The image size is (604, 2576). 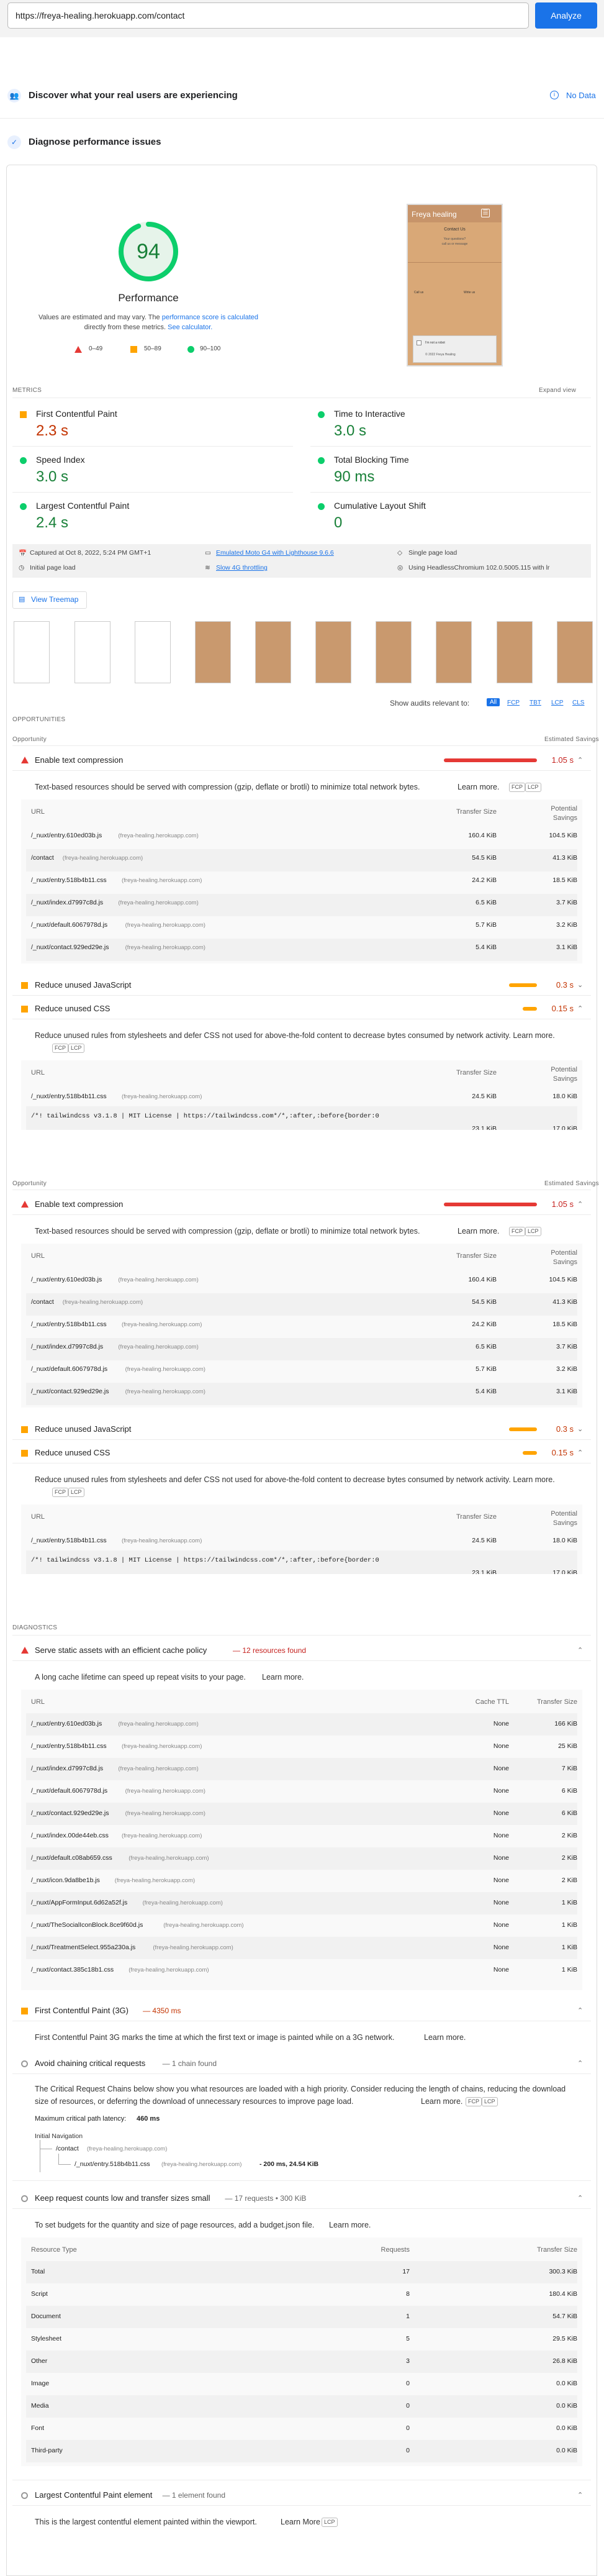 What do you see at coordinates (72, 1969) in the screenshot?
I see `row-url: /_nuxt/contact.385c18b1.css` at bounding box center [72, 1969].